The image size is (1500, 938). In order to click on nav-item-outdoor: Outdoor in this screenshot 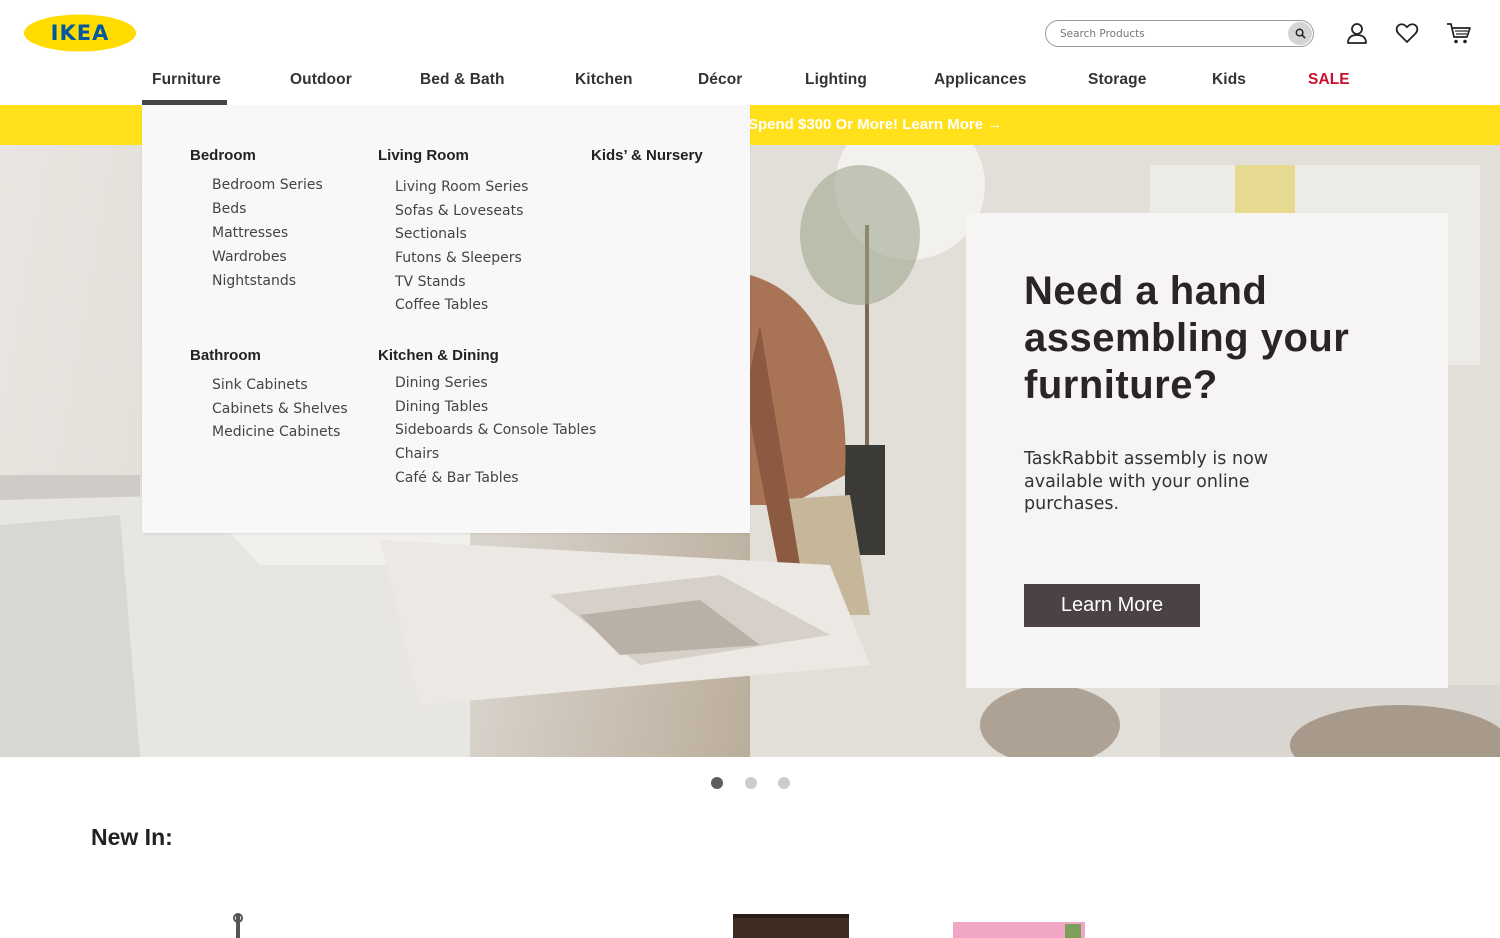, I will do `click(321, 80)`.